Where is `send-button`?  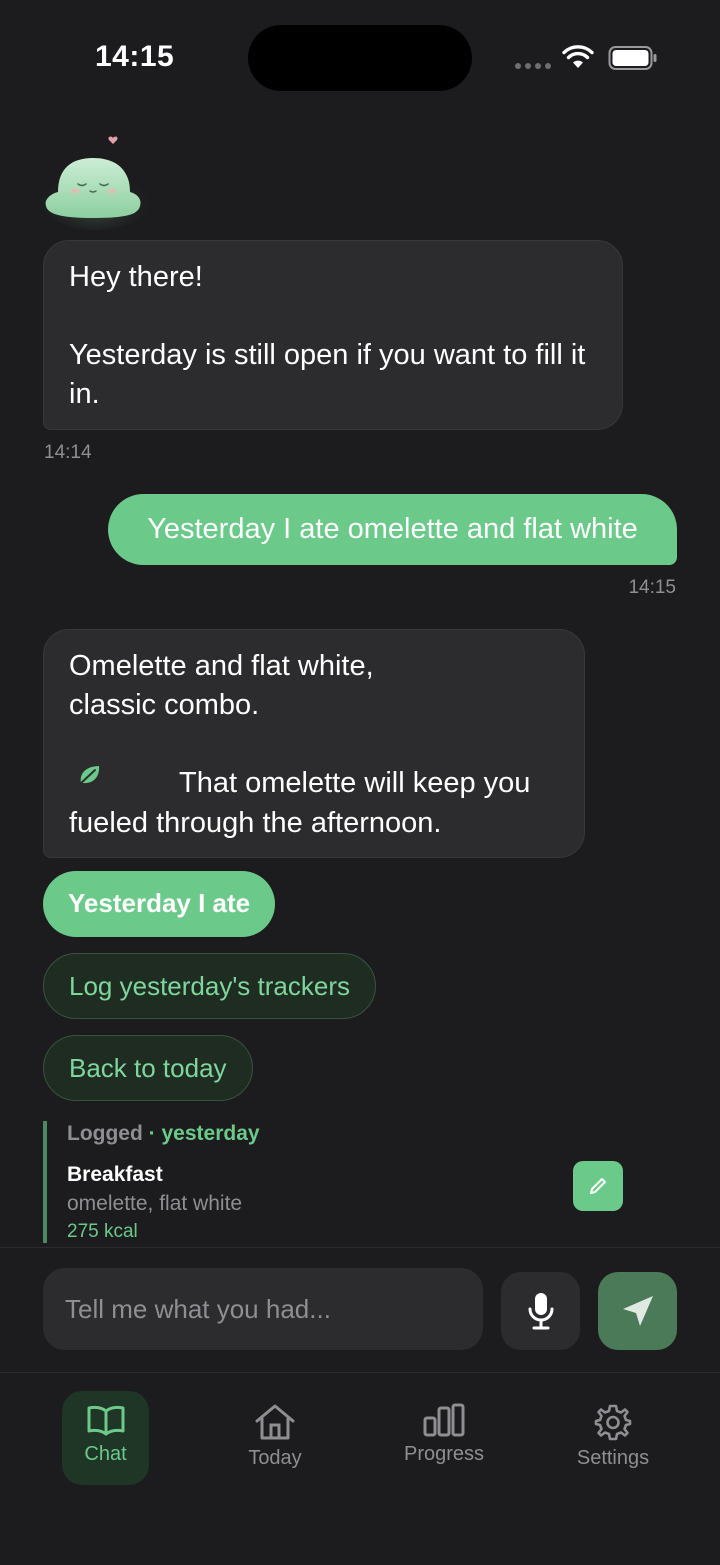 send-button is located at coordinates (637, 1311).